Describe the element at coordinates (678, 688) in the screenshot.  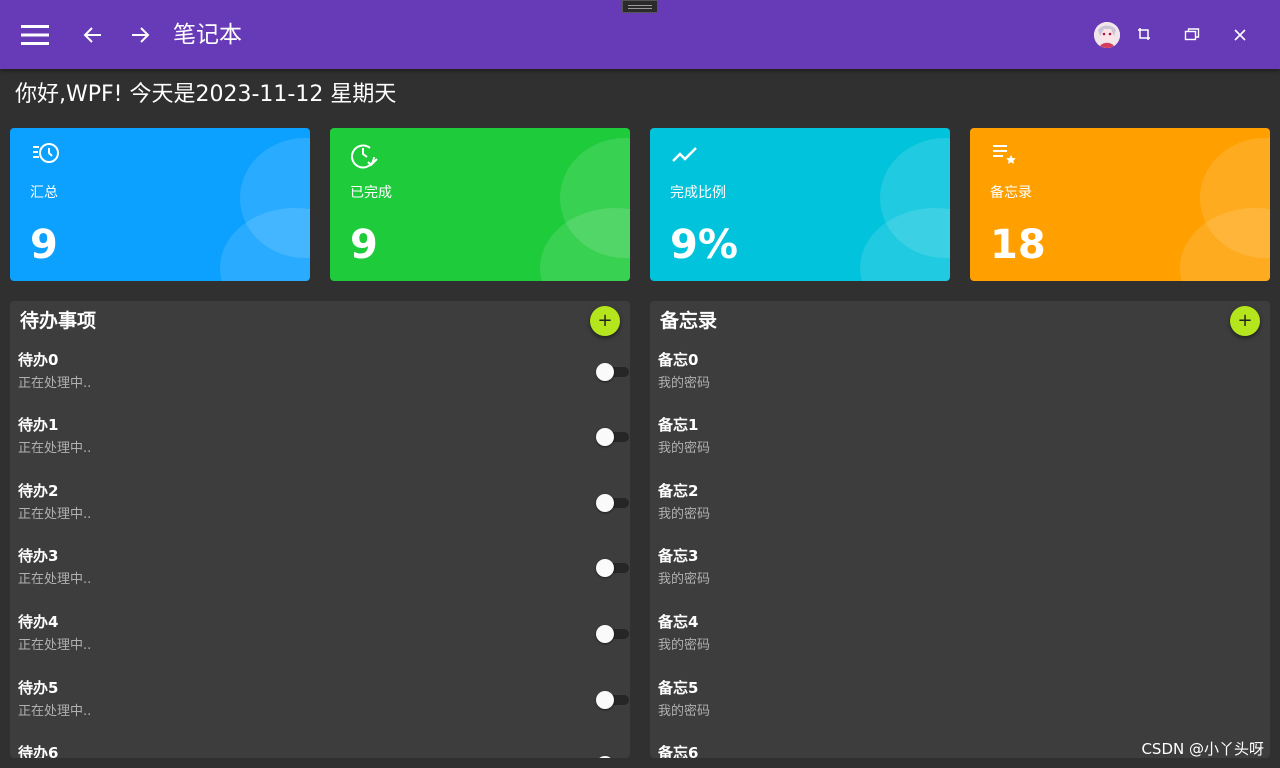
I see `memo-item-title: 备忘5` at that location.